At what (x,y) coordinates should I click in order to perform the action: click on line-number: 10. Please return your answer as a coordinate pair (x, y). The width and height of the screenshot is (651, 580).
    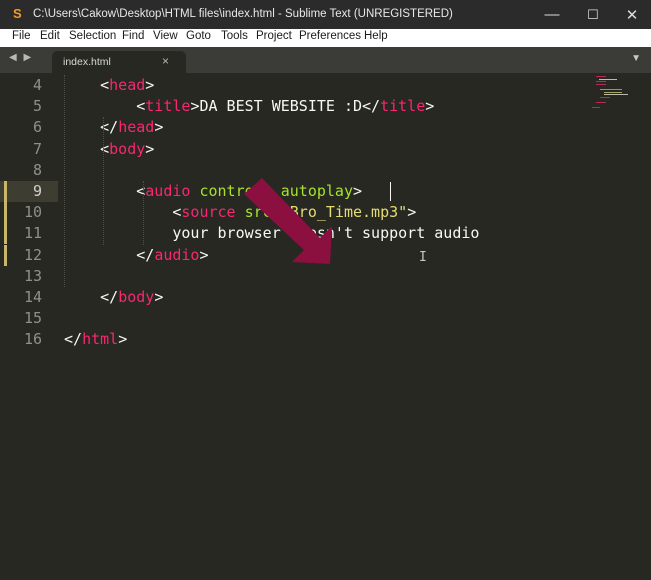
    Looking at the image, I should click on (32, 212).